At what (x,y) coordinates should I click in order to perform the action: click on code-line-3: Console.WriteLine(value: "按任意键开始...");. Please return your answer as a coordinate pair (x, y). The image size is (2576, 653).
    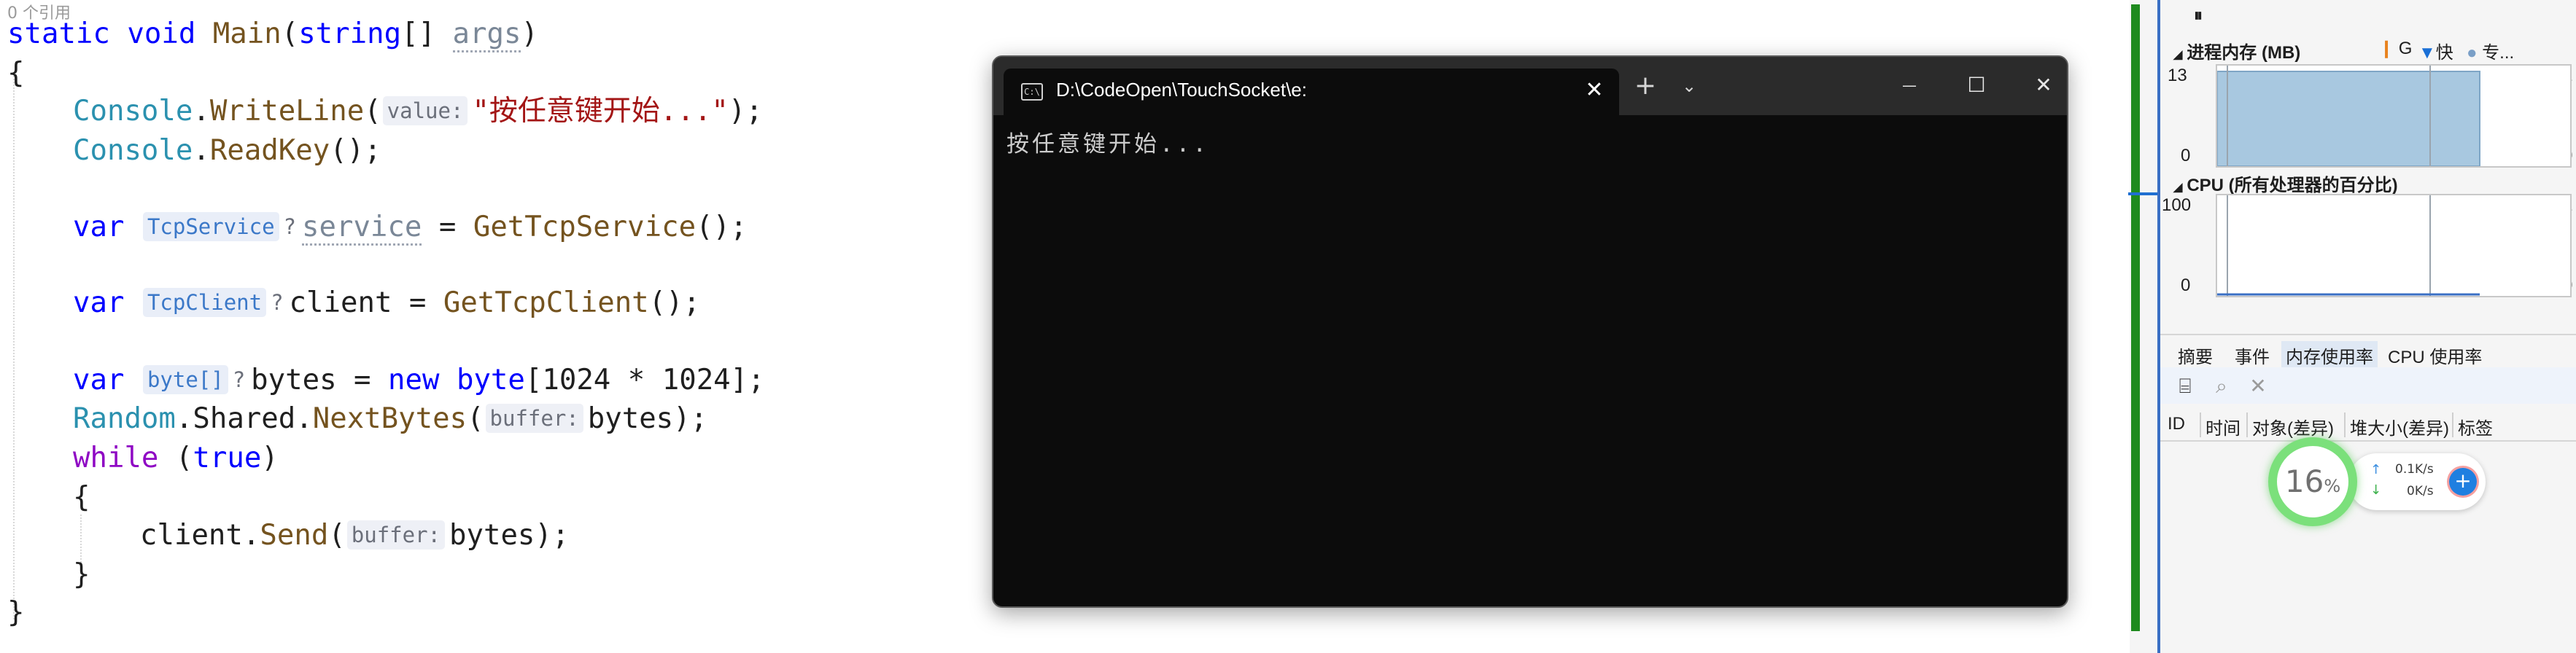
    Looking at the image, I should click on (418, 111).